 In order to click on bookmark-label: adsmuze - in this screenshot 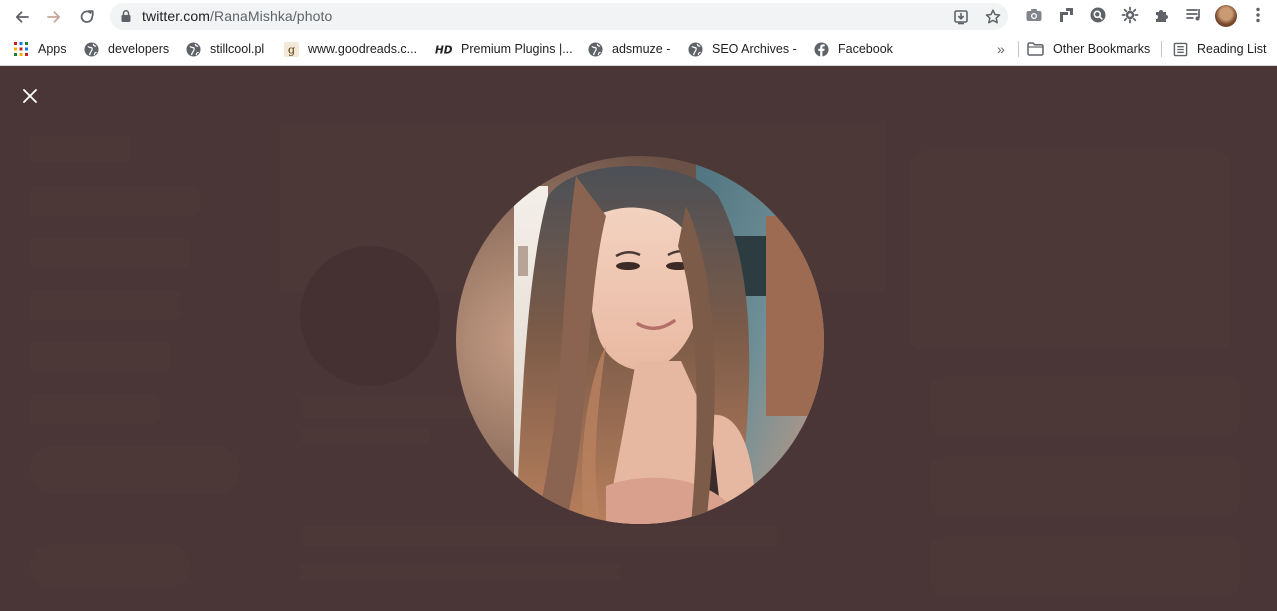, I will do `click(641, 49)`.